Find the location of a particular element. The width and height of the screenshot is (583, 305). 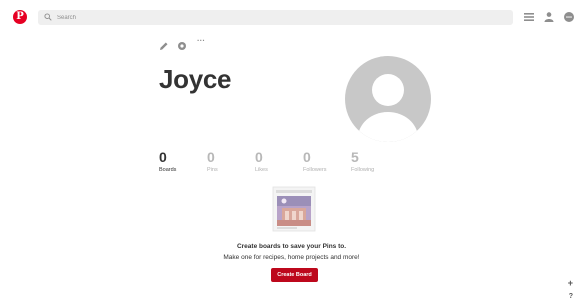

stat-value: 5 is located at coordinates (355, 157).